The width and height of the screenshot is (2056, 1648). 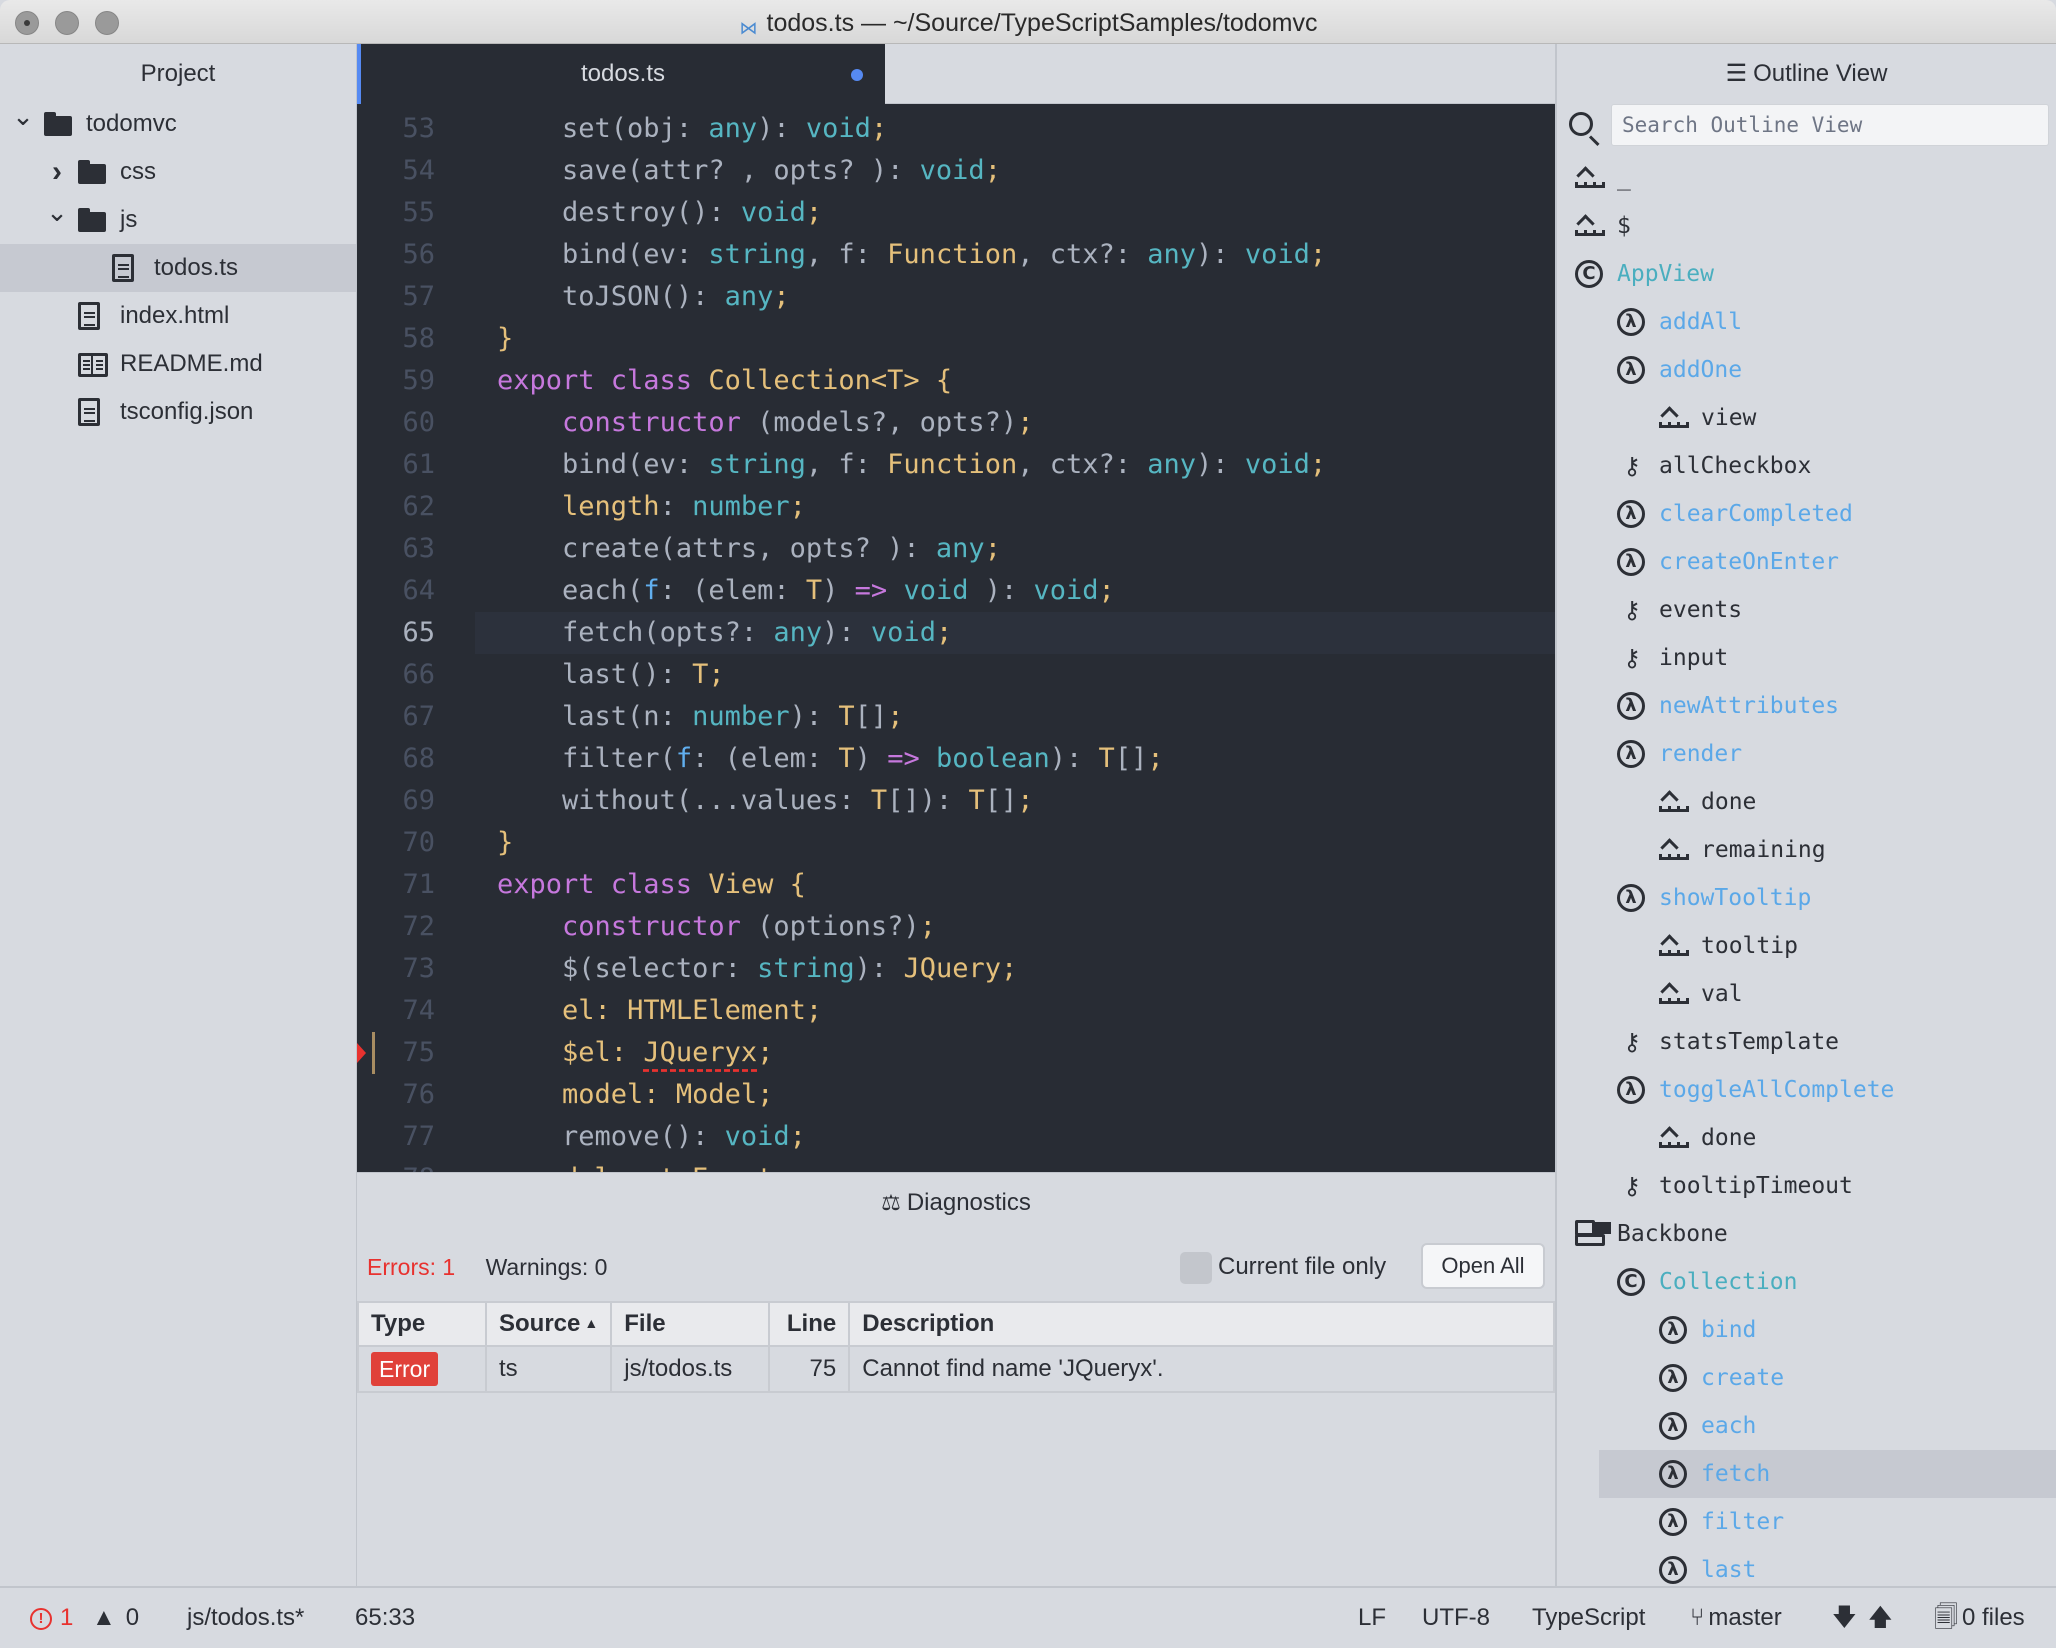 I want to click on modified-dot-icon, so click(x=857, y=75).